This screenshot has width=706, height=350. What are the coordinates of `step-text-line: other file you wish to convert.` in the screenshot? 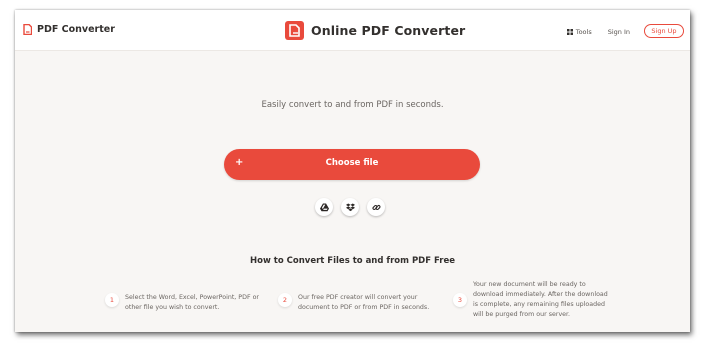 It's located at (172, 307).